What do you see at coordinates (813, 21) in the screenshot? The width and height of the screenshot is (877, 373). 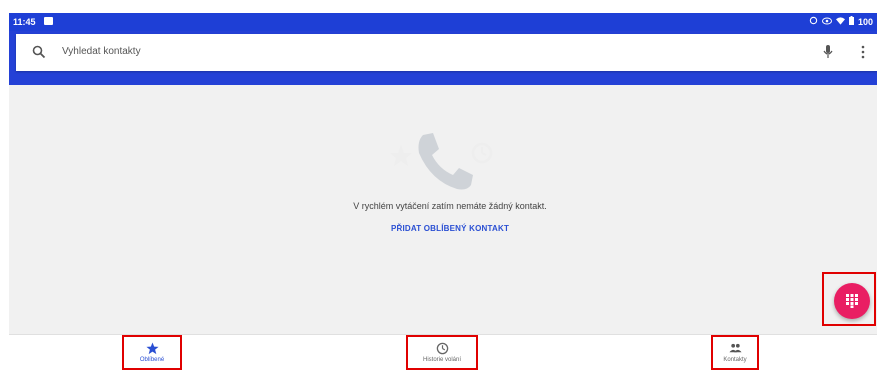 I see `alarm-icon` at bounding box center [813, 21].